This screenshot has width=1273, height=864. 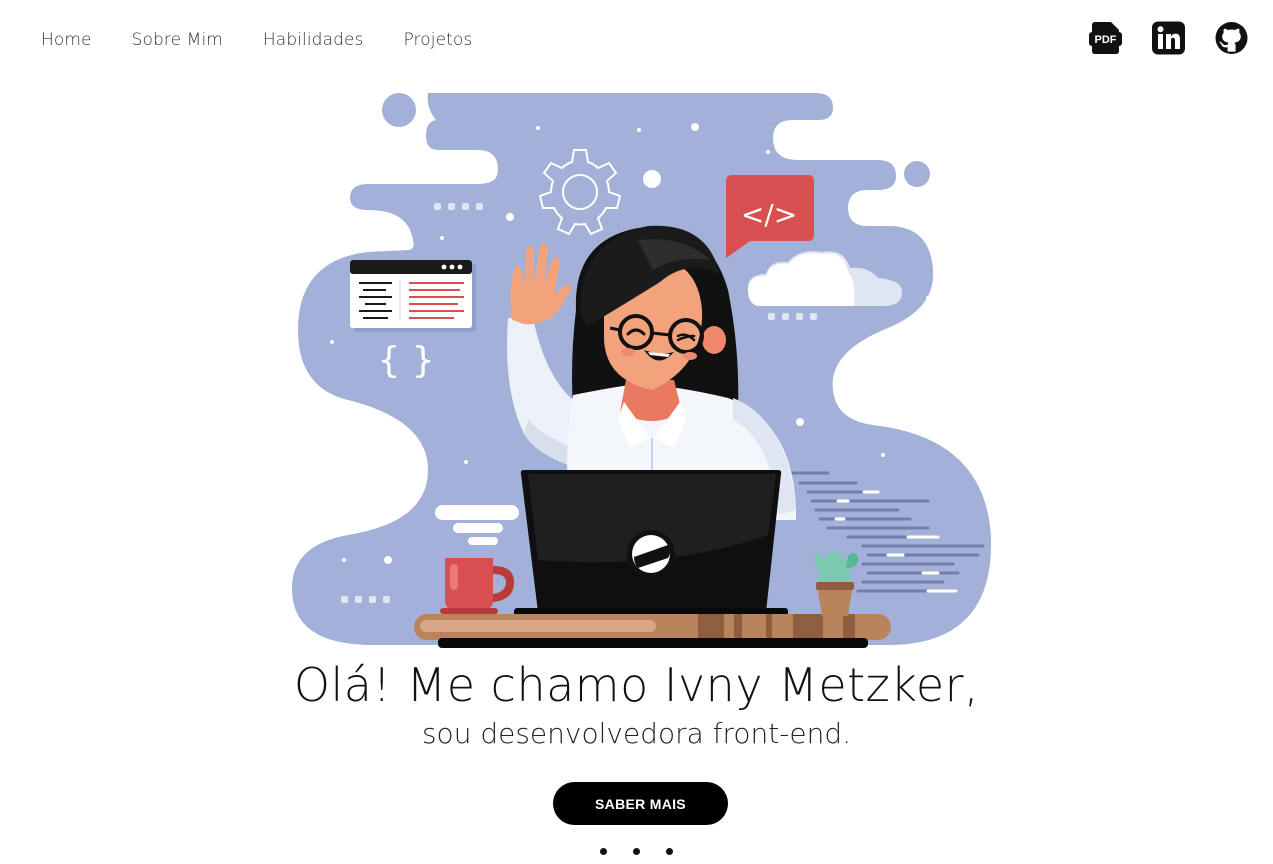 I want to click on scroll-indicator, so click(x=636, y=851).